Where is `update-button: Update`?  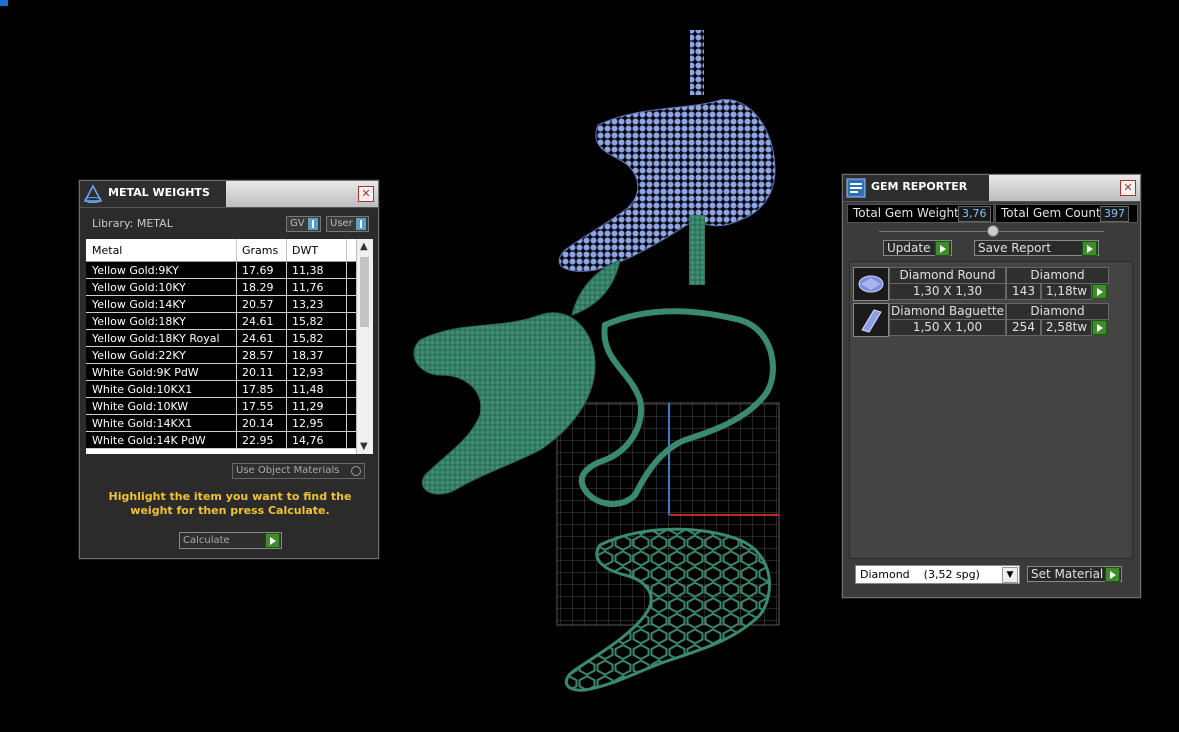
update-button: Update is located at coordinates (917, 248).